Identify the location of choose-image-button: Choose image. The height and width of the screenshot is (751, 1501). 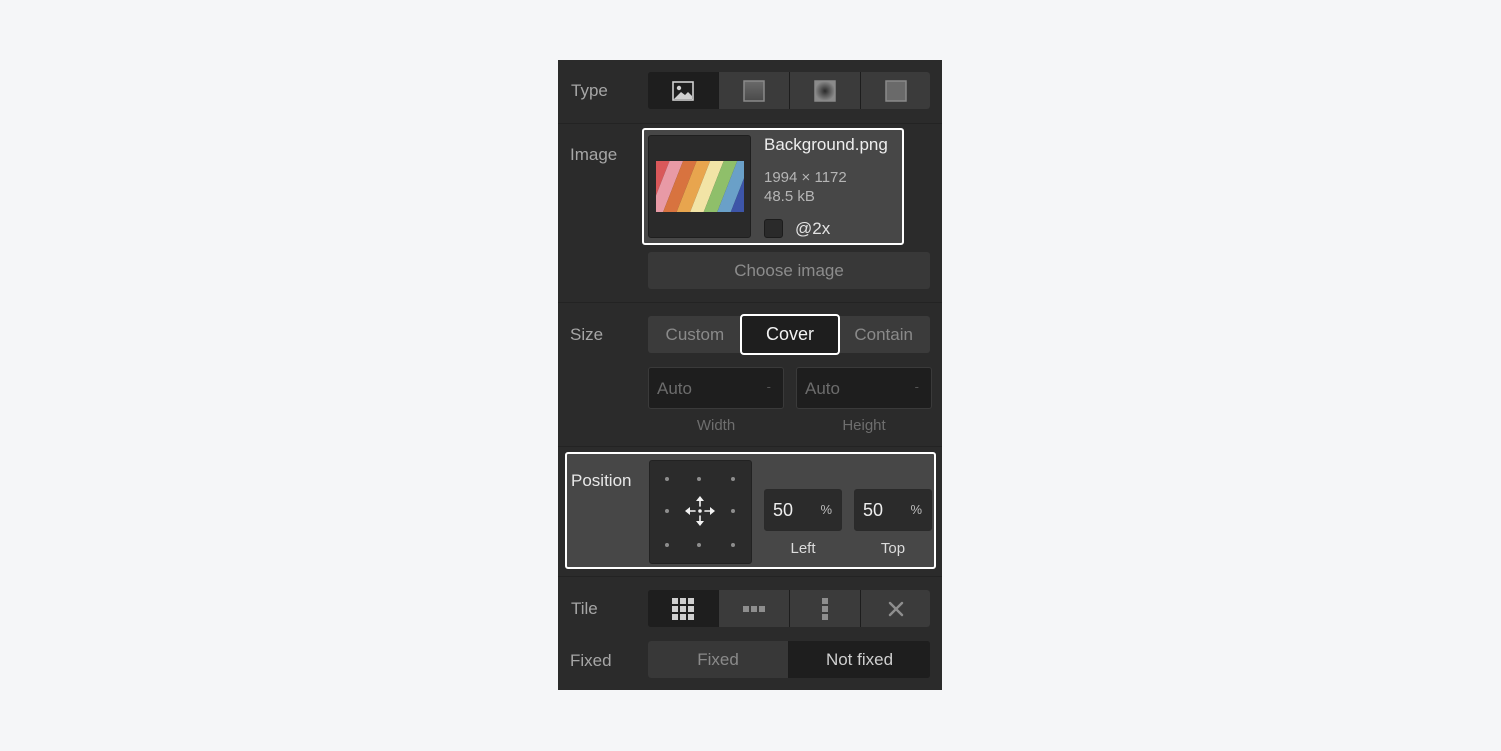
(789, 270).